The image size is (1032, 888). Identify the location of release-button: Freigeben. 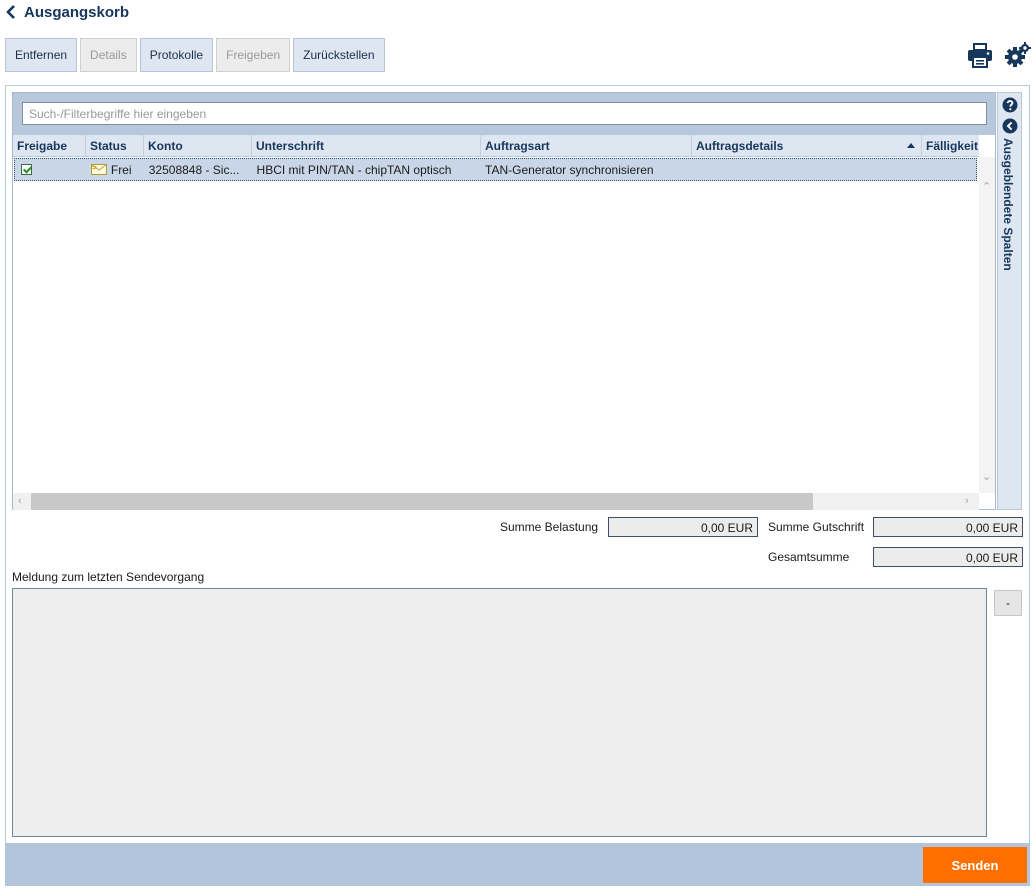
(253, 55).